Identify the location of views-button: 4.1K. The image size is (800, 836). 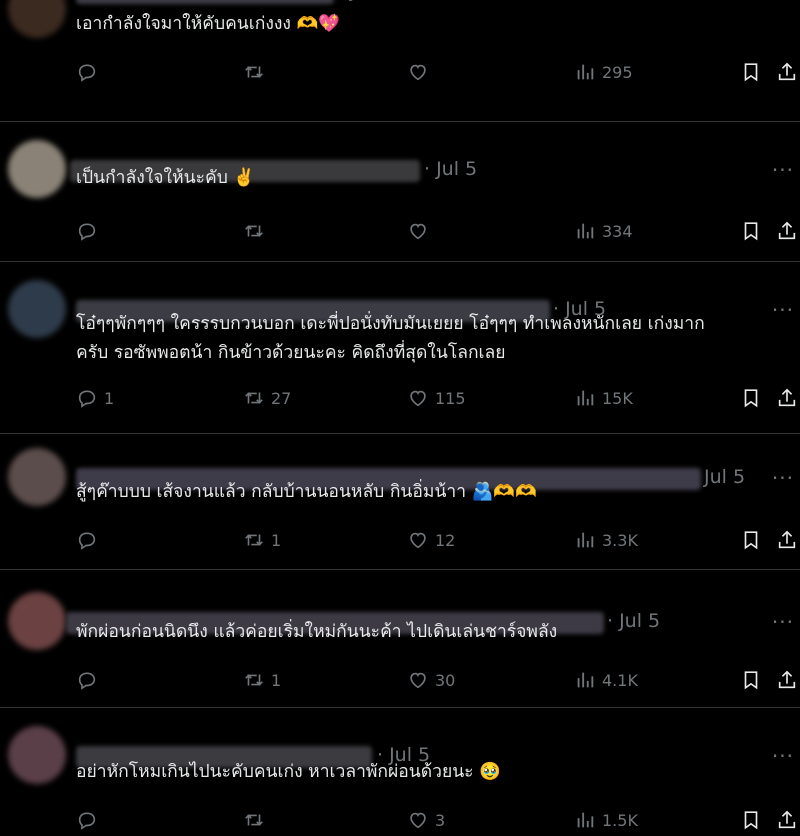
(606, 680).